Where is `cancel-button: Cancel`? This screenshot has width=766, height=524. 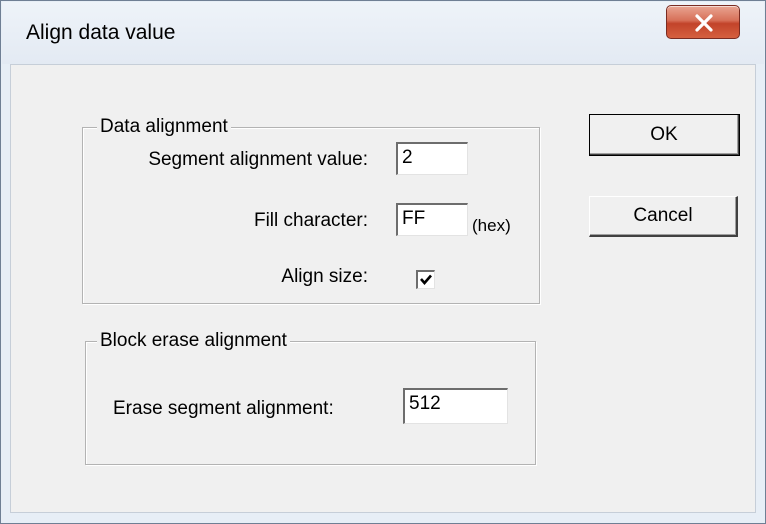 cancel-button: Cancel is located at coordinates (663, 216).